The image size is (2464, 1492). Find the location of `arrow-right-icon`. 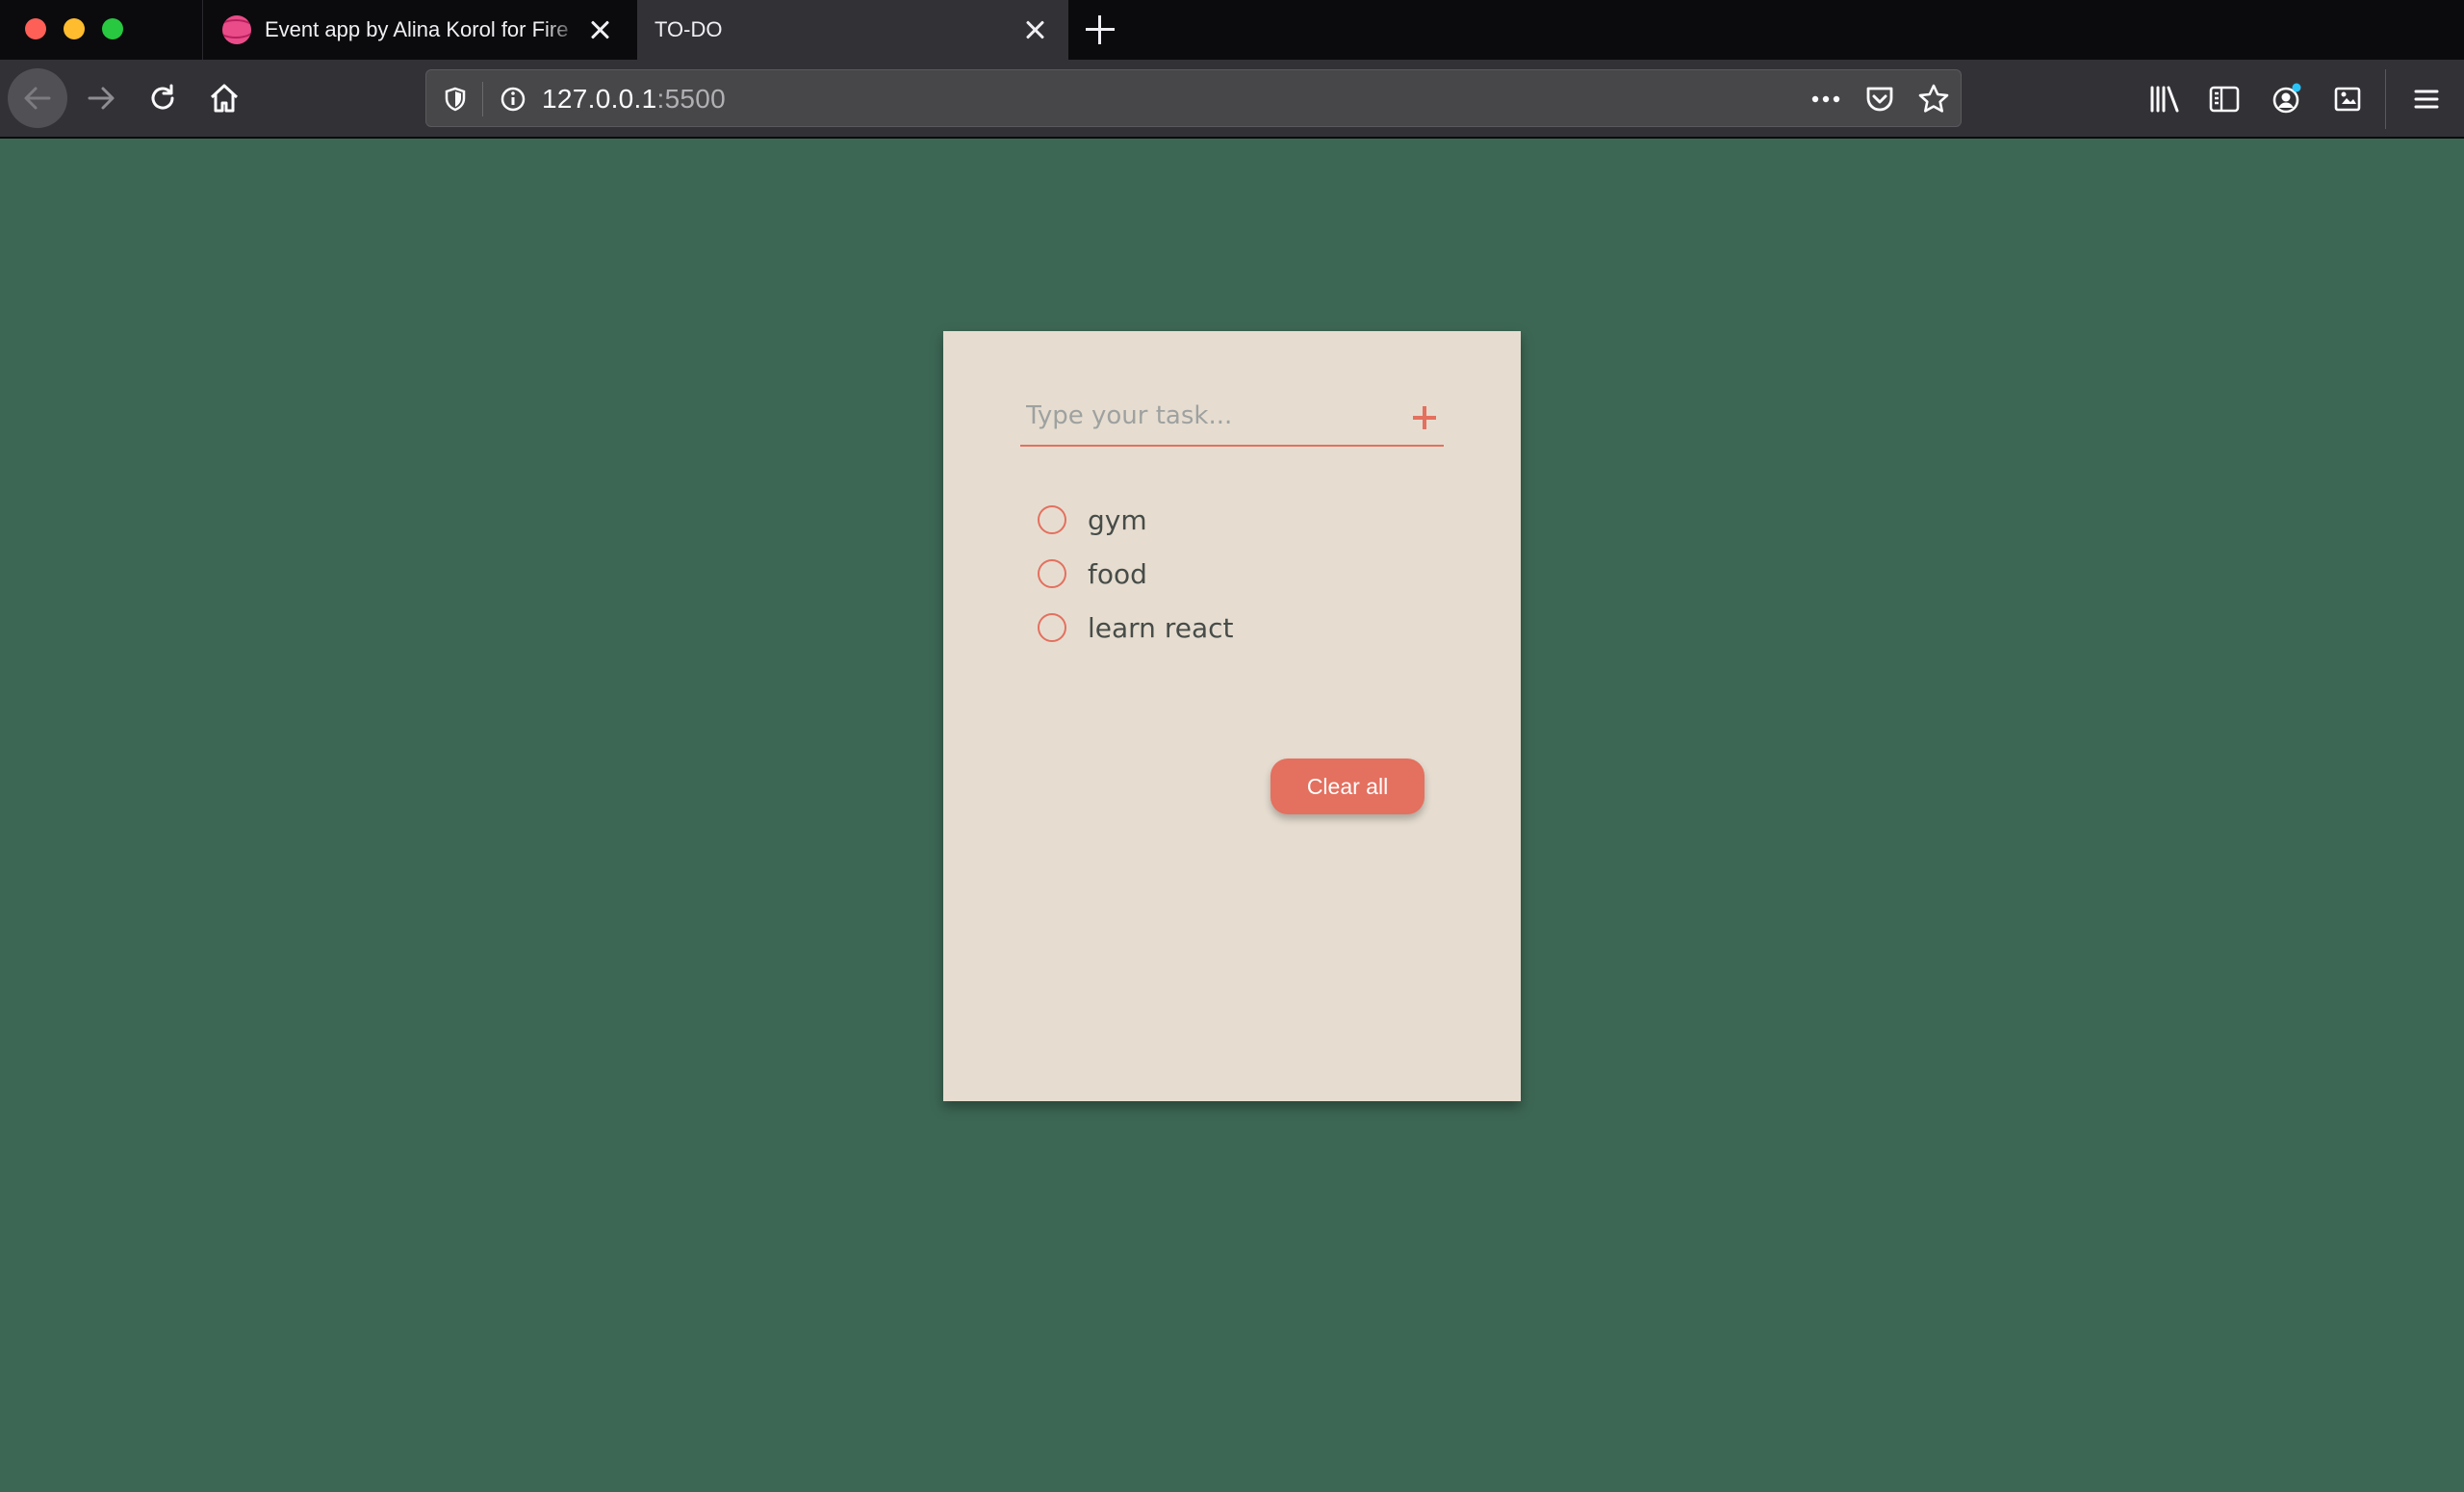

arrow-right-icon is located at coordinates (101, 98).